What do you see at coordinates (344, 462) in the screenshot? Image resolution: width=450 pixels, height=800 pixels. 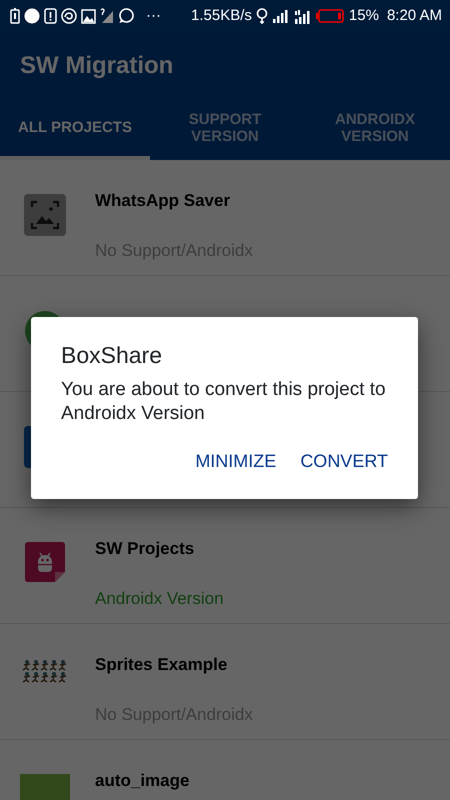 I see `dialog-button: CONVERT` at bounding box center [344, 462].